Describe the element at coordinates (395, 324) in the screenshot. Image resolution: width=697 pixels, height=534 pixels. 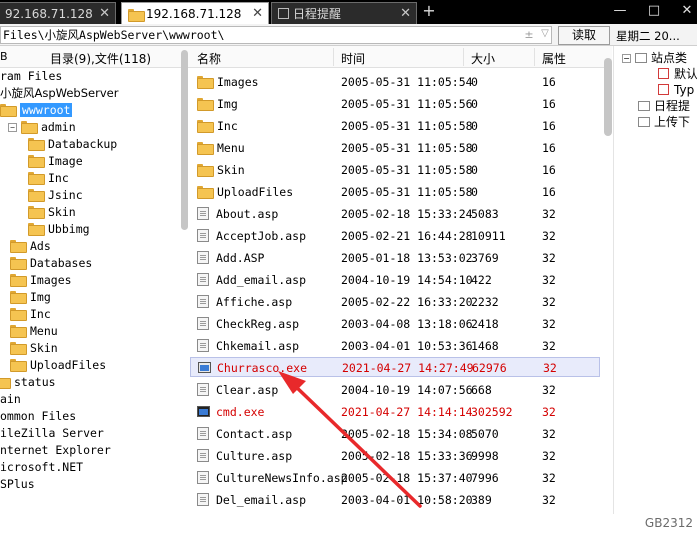
I see `file-row: CheckReg.asp 2003-04-08 13:18:06 2418 32` at that location.